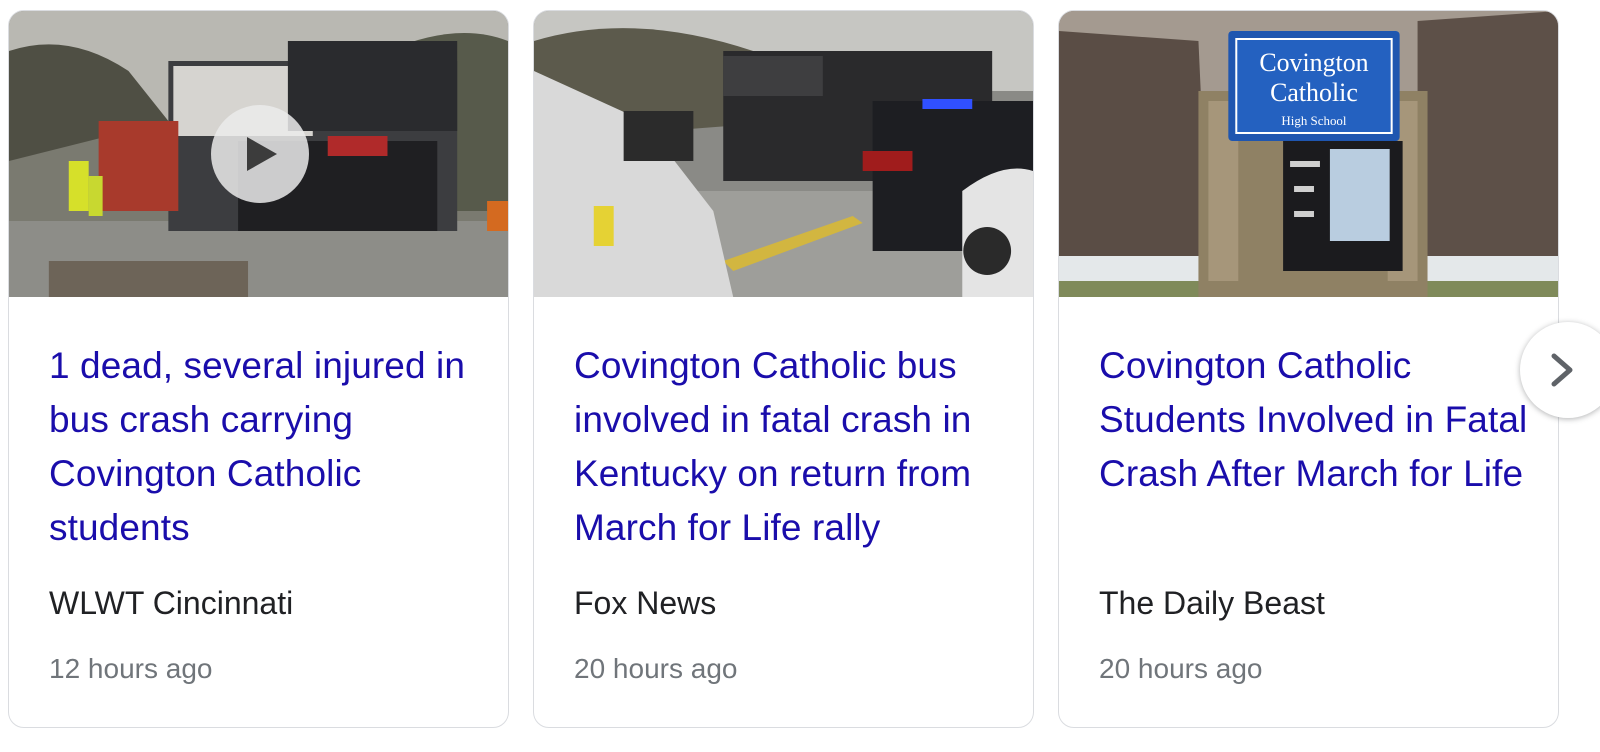 This screenshot has height=752, width=1600. Describe the element at coordinates (131, 668) in the screenshot. I see `news-timestamp: 12 hours ago` at that location.